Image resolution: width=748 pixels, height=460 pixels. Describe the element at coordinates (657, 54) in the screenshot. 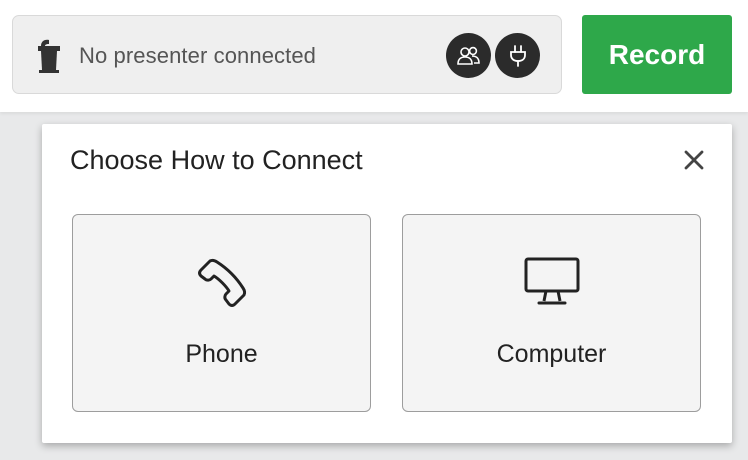

I see `record-button: Record` at that location.